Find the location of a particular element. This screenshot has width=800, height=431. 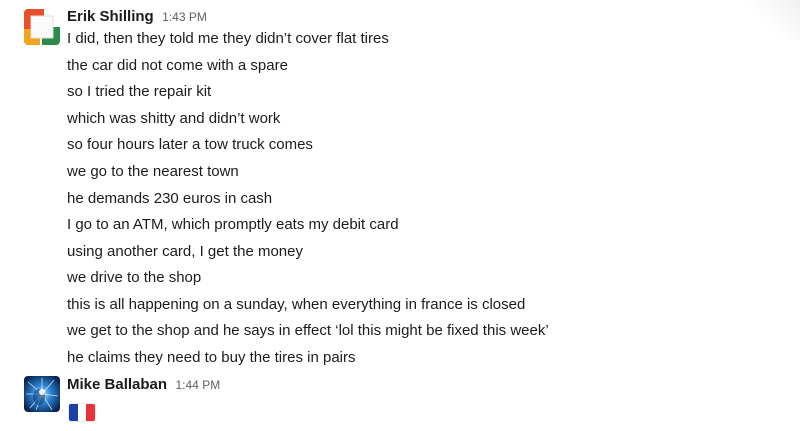

avatar-mike-image is located at coordinates (42, 394).